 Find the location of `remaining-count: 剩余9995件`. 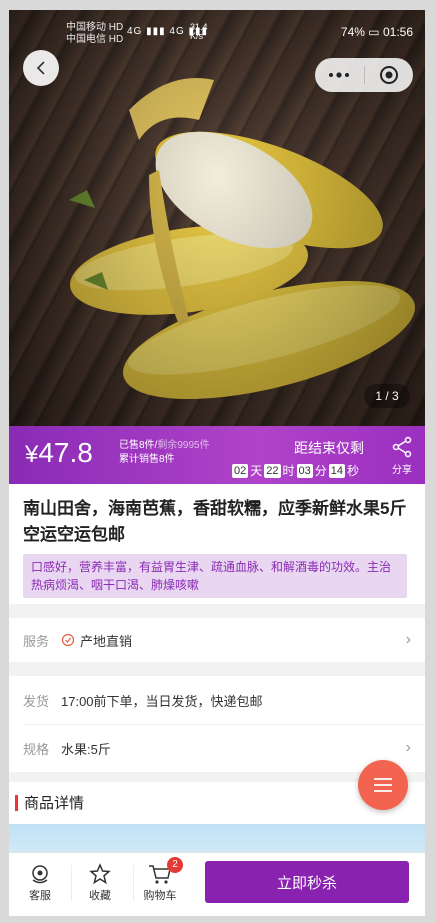

remaining-count: 剩余9995件 is located at coordinates (183, 445).